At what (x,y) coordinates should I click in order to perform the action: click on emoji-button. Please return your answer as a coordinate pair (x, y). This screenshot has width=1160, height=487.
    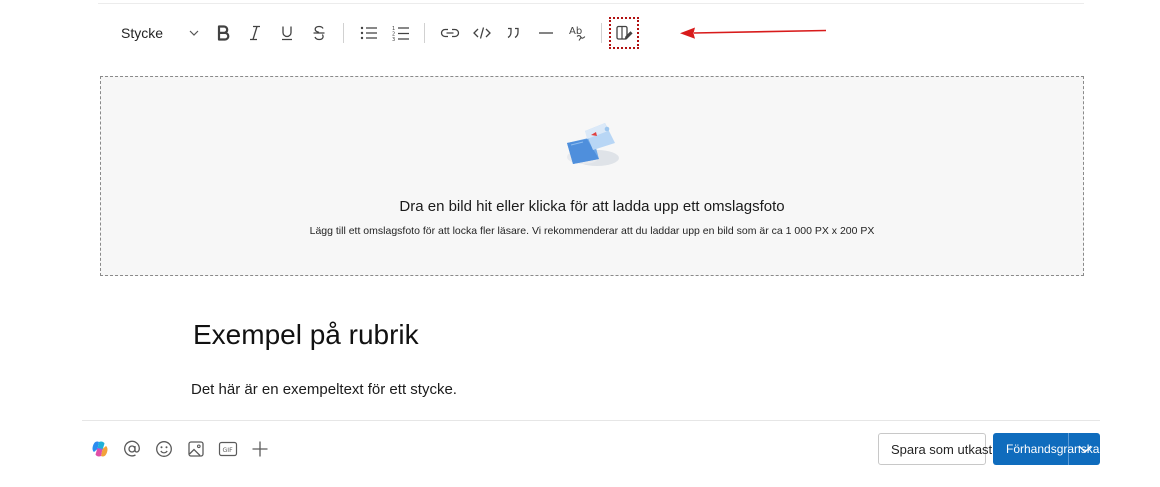
    Looking at the image, I should click on (164, 449).